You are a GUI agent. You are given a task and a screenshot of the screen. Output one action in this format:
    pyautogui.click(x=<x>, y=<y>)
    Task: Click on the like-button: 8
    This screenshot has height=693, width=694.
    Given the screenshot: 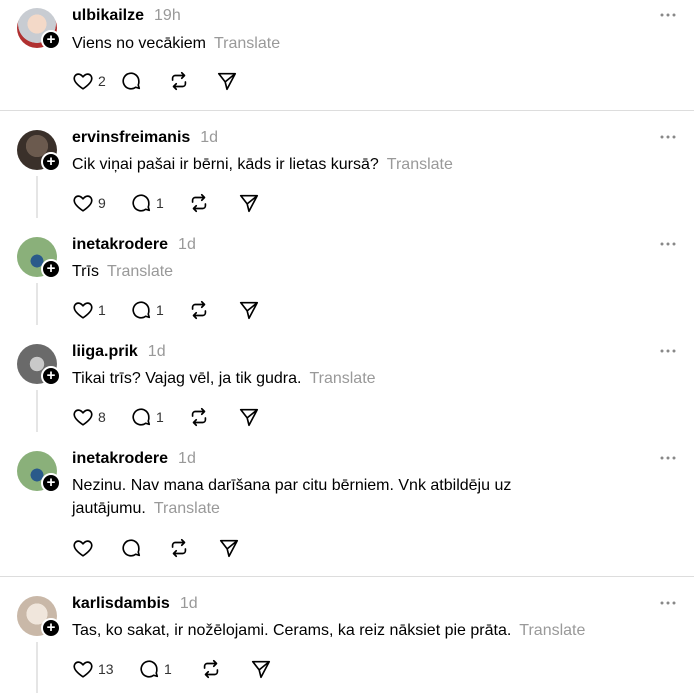 What is the action you would take?
    pyautogui.click(x=101, y=417)
    